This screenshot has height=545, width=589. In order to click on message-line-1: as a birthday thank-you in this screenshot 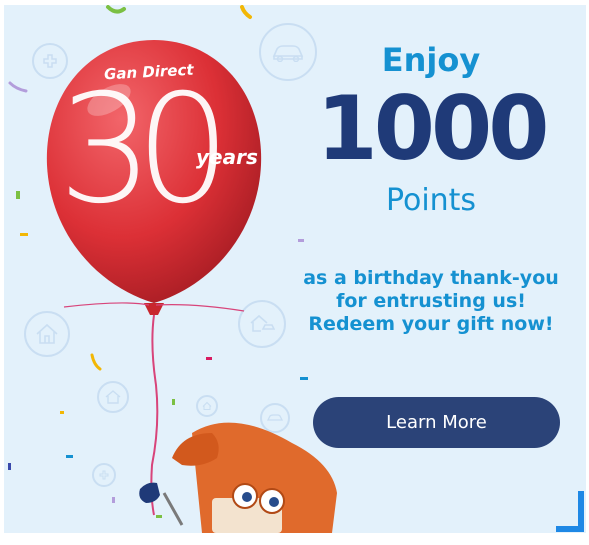, I will do `click(431, 278)`.